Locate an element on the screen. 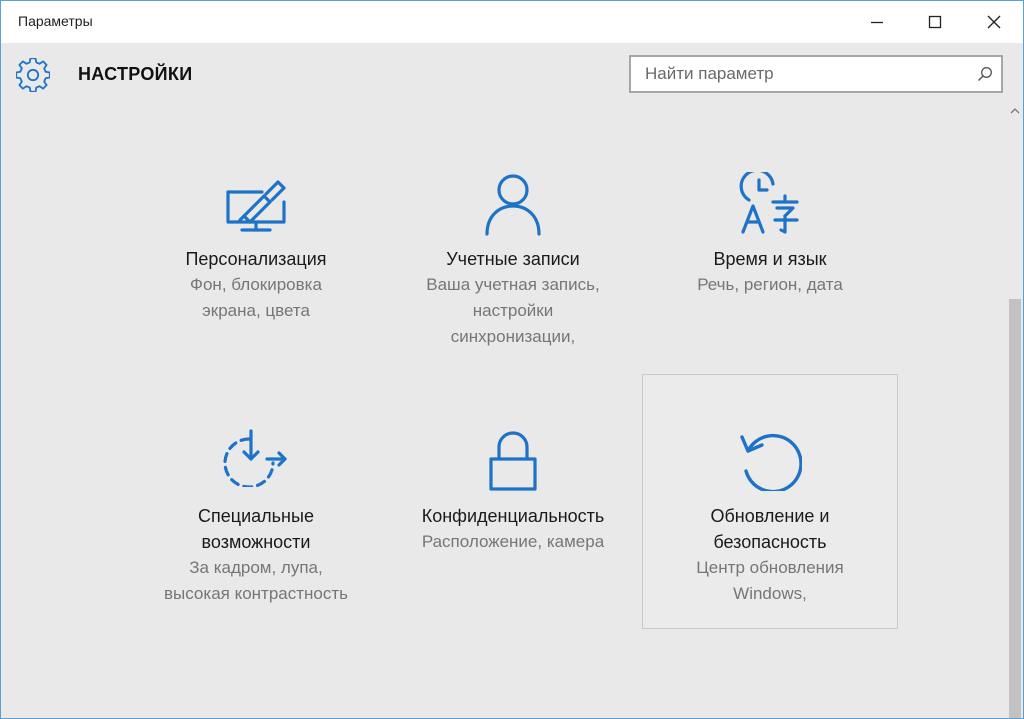 Image resolution: width=1024 pixels, height=719 pixels. page-title: НАСТРОЙКИ is located at coordinates (135, 74).